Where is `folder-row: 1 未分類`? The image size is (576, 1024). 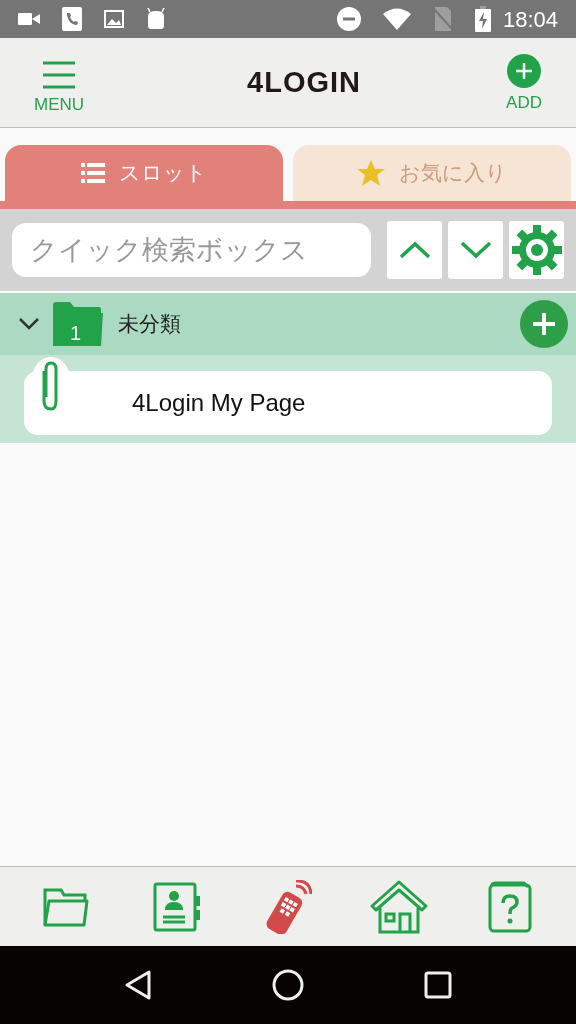
folder-row: 1 未分類 is located at coordinates (288, 324).